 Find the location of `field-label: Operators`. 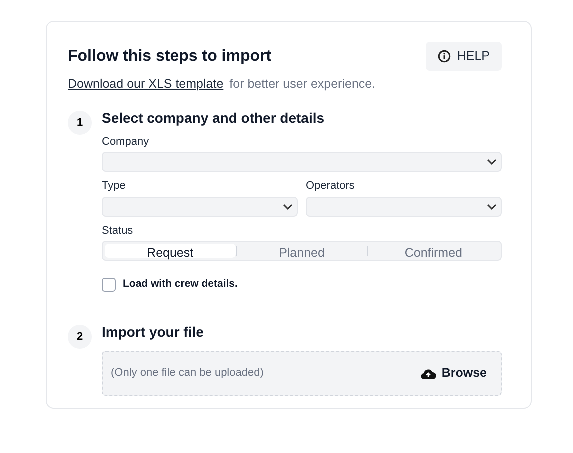

field-label: Operators is located at coordinates (331, 186).